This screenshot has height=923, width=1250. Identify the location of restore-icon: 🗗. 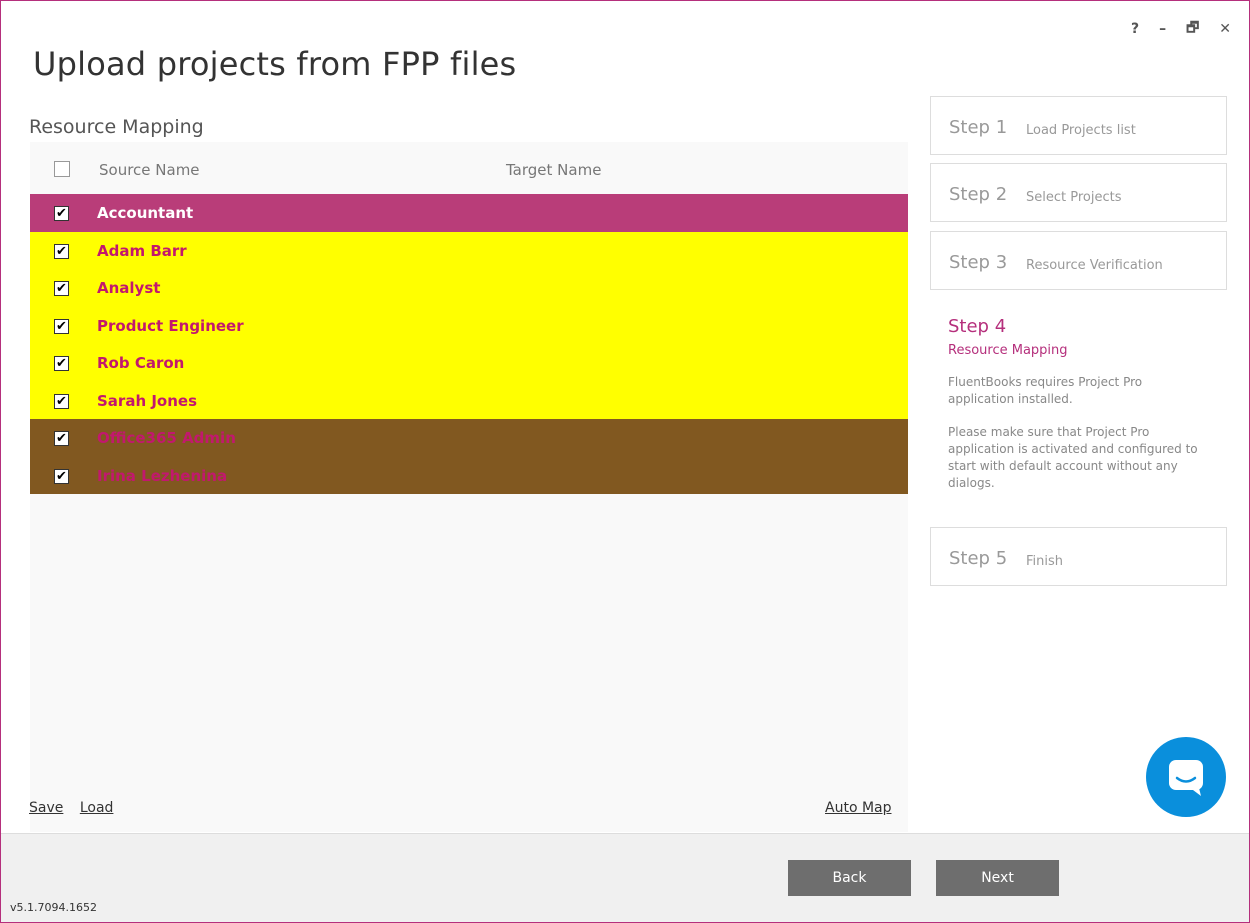
(1192, 29).